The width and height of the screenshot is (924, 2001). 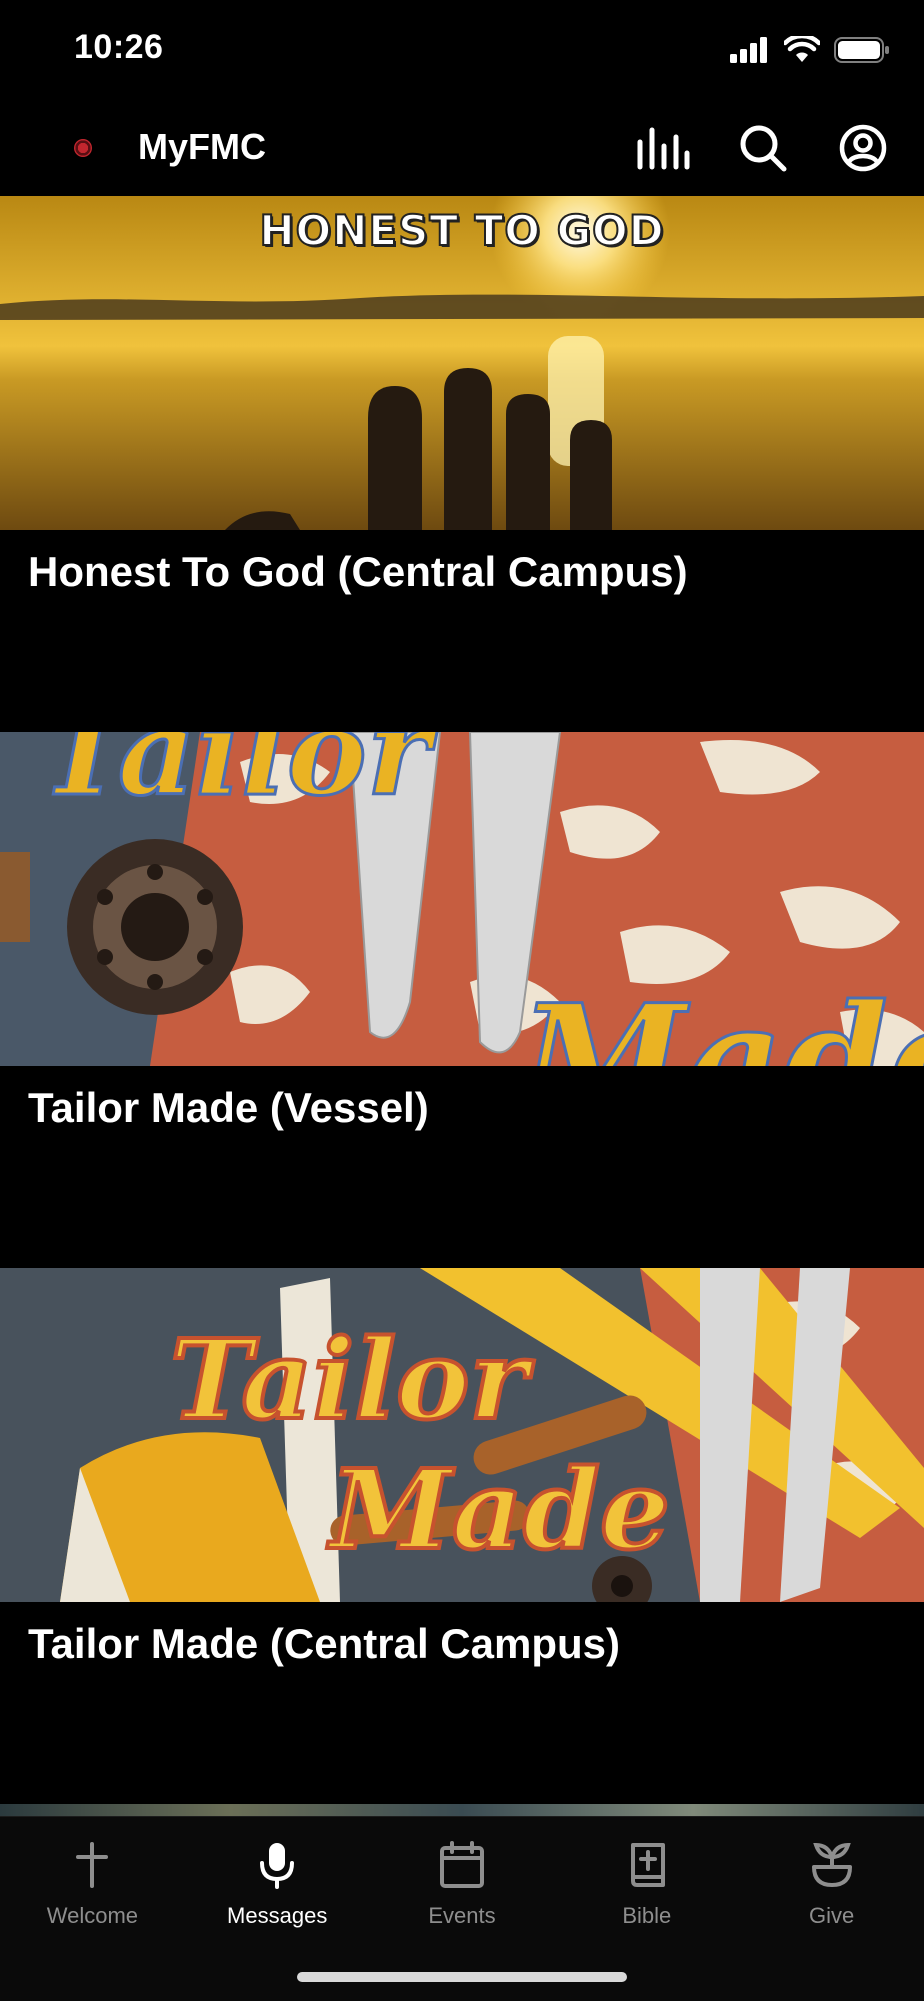 What do you see at coordinates (462, 1977) in the screenshot?
I see `home-indicator` at bounding box center [462, 1977].